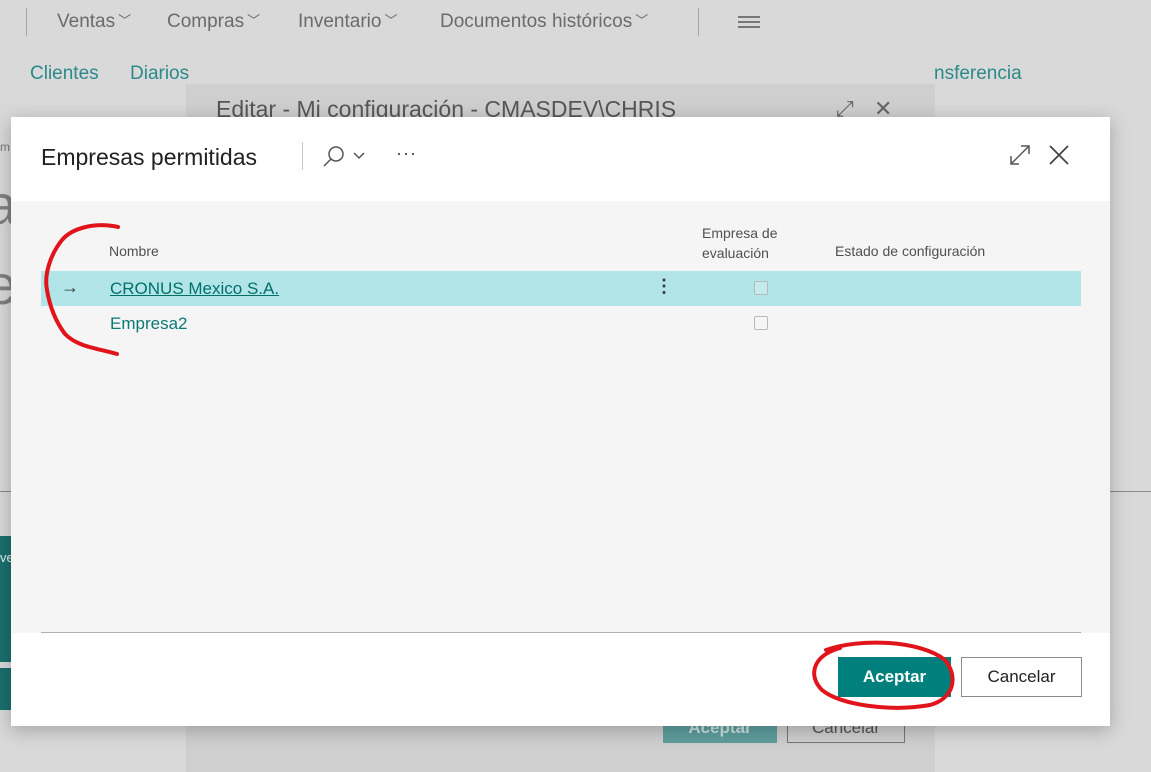 The width and height of the screenshot is (1151, 772). Describe the element at coordinates (561, 323) in the screenshot. I see `table-row: Empresa2` at that location.